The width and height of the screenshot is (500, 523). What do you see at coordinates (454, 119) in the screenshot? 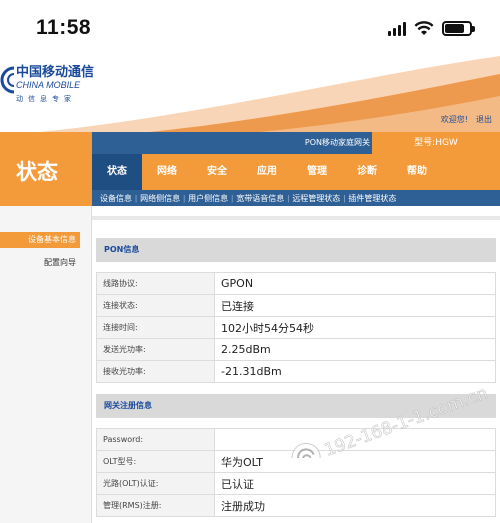
I see `welcome-link: 欢迎您!` at bounding box center [454, 119].